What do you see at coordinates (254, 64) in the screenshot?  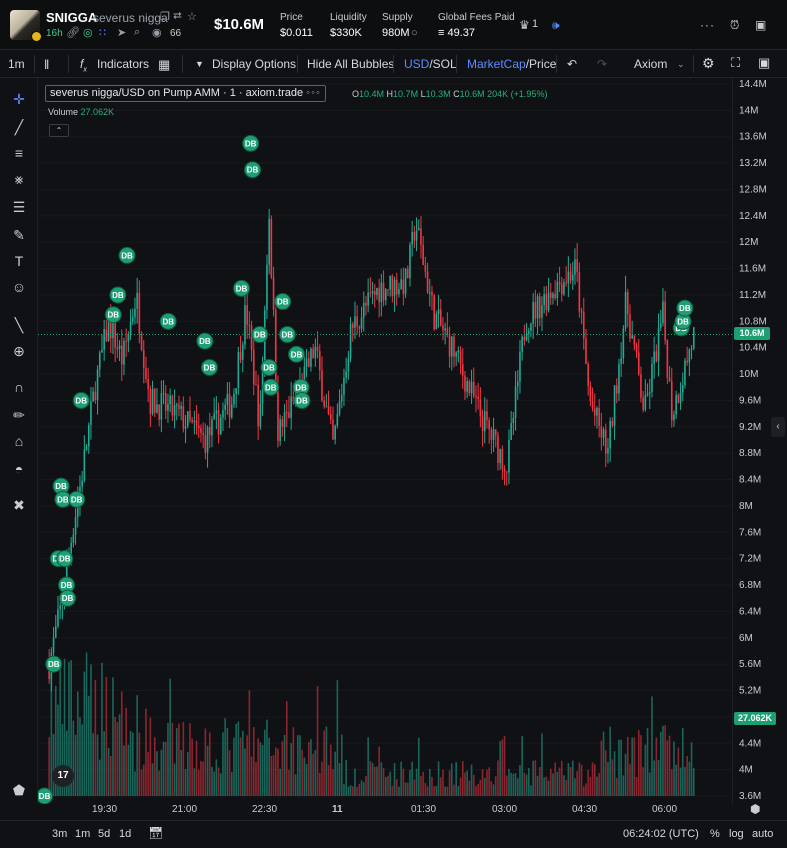 I see `display-options-button: Display Options` at bounding box center [254, 64].